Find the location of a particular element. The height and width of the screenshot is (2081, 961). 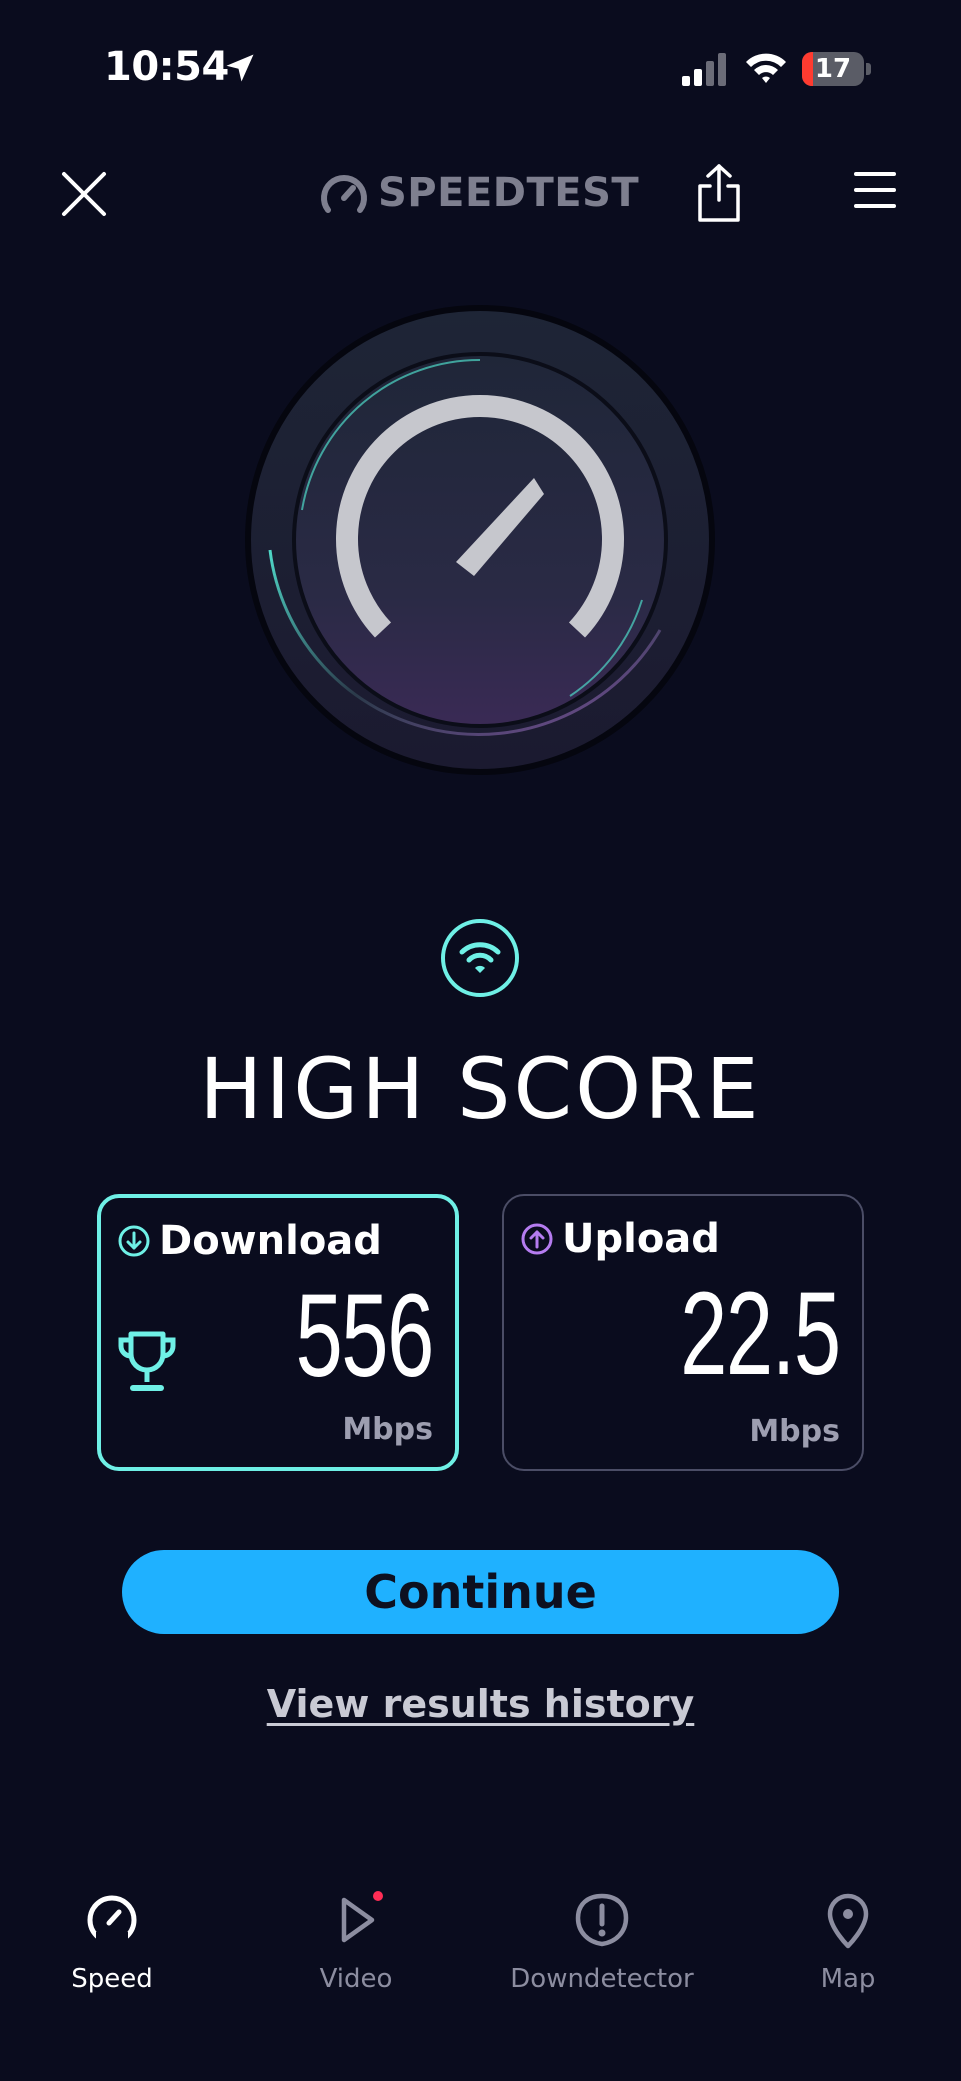

tab-label: Downdetector is located at coordinates (602, 1979).